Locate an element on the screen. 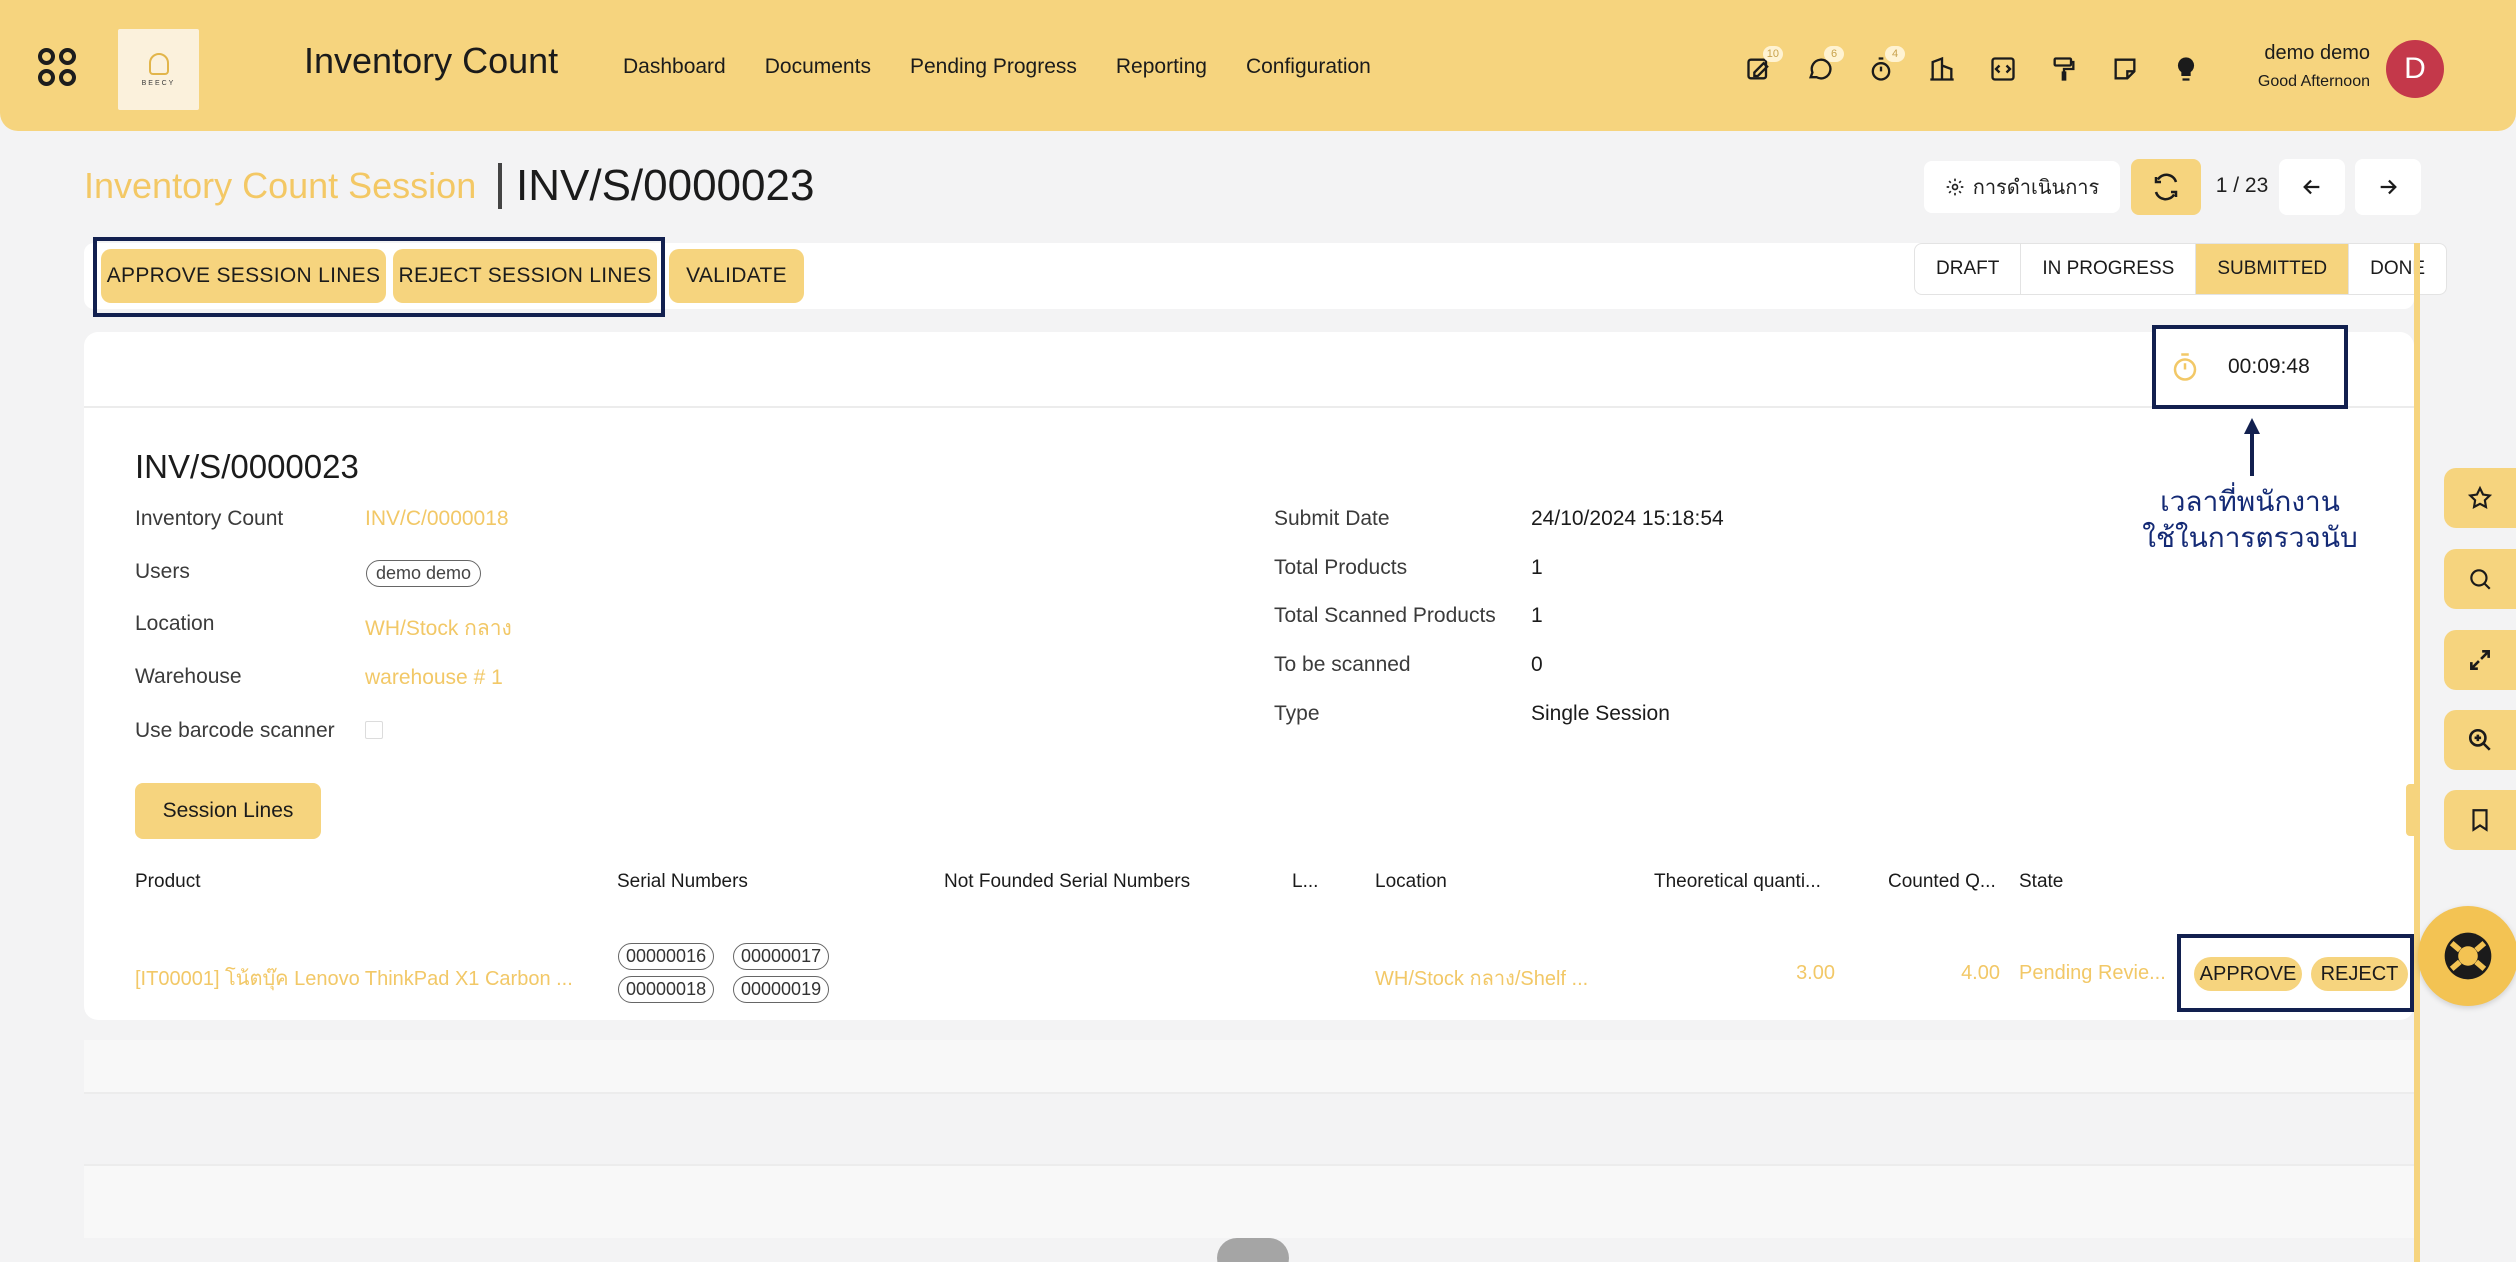 The height and width of the screenshot is (1262, 2516). actions-label: การดำเนินการ is located at coordinates (2036, 188).